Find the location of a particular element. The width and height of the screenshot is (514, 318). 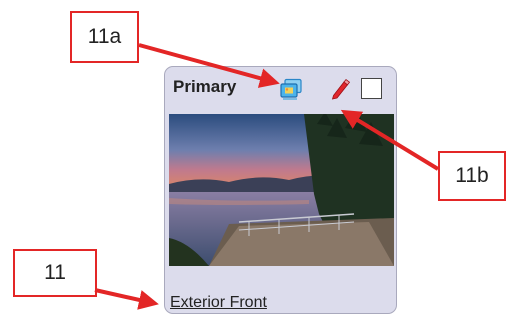

arrow-11b is located at coordinates (390, 140).